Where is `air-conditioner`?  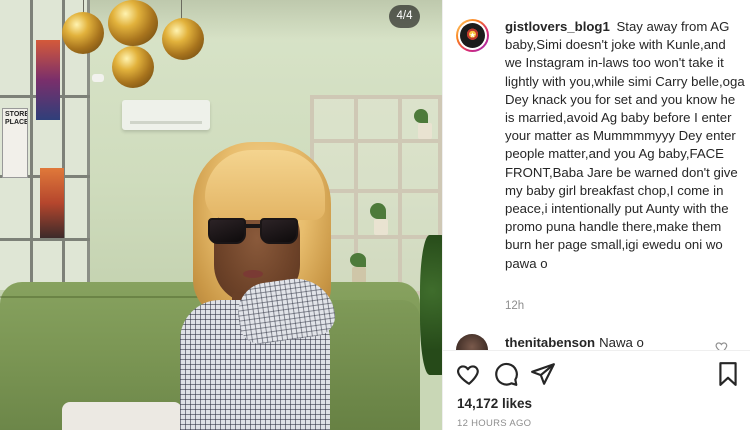 air-conditioner is located at coordinates (166, 115).